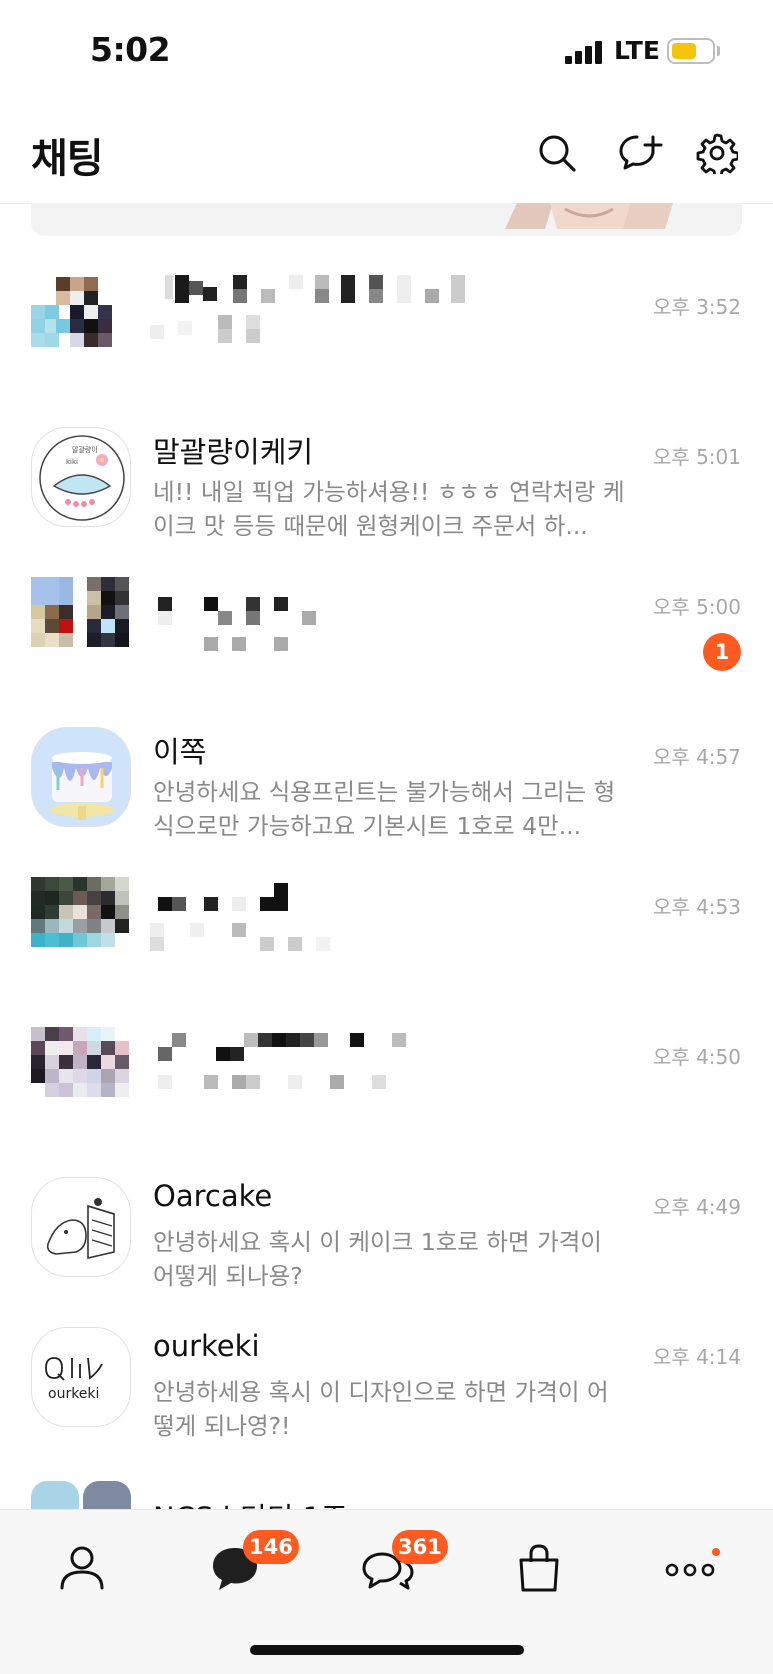 The height and width of the screenshot is (1674, 773). I want to click on chat-tab-badge: 146, so click(271, 1547).